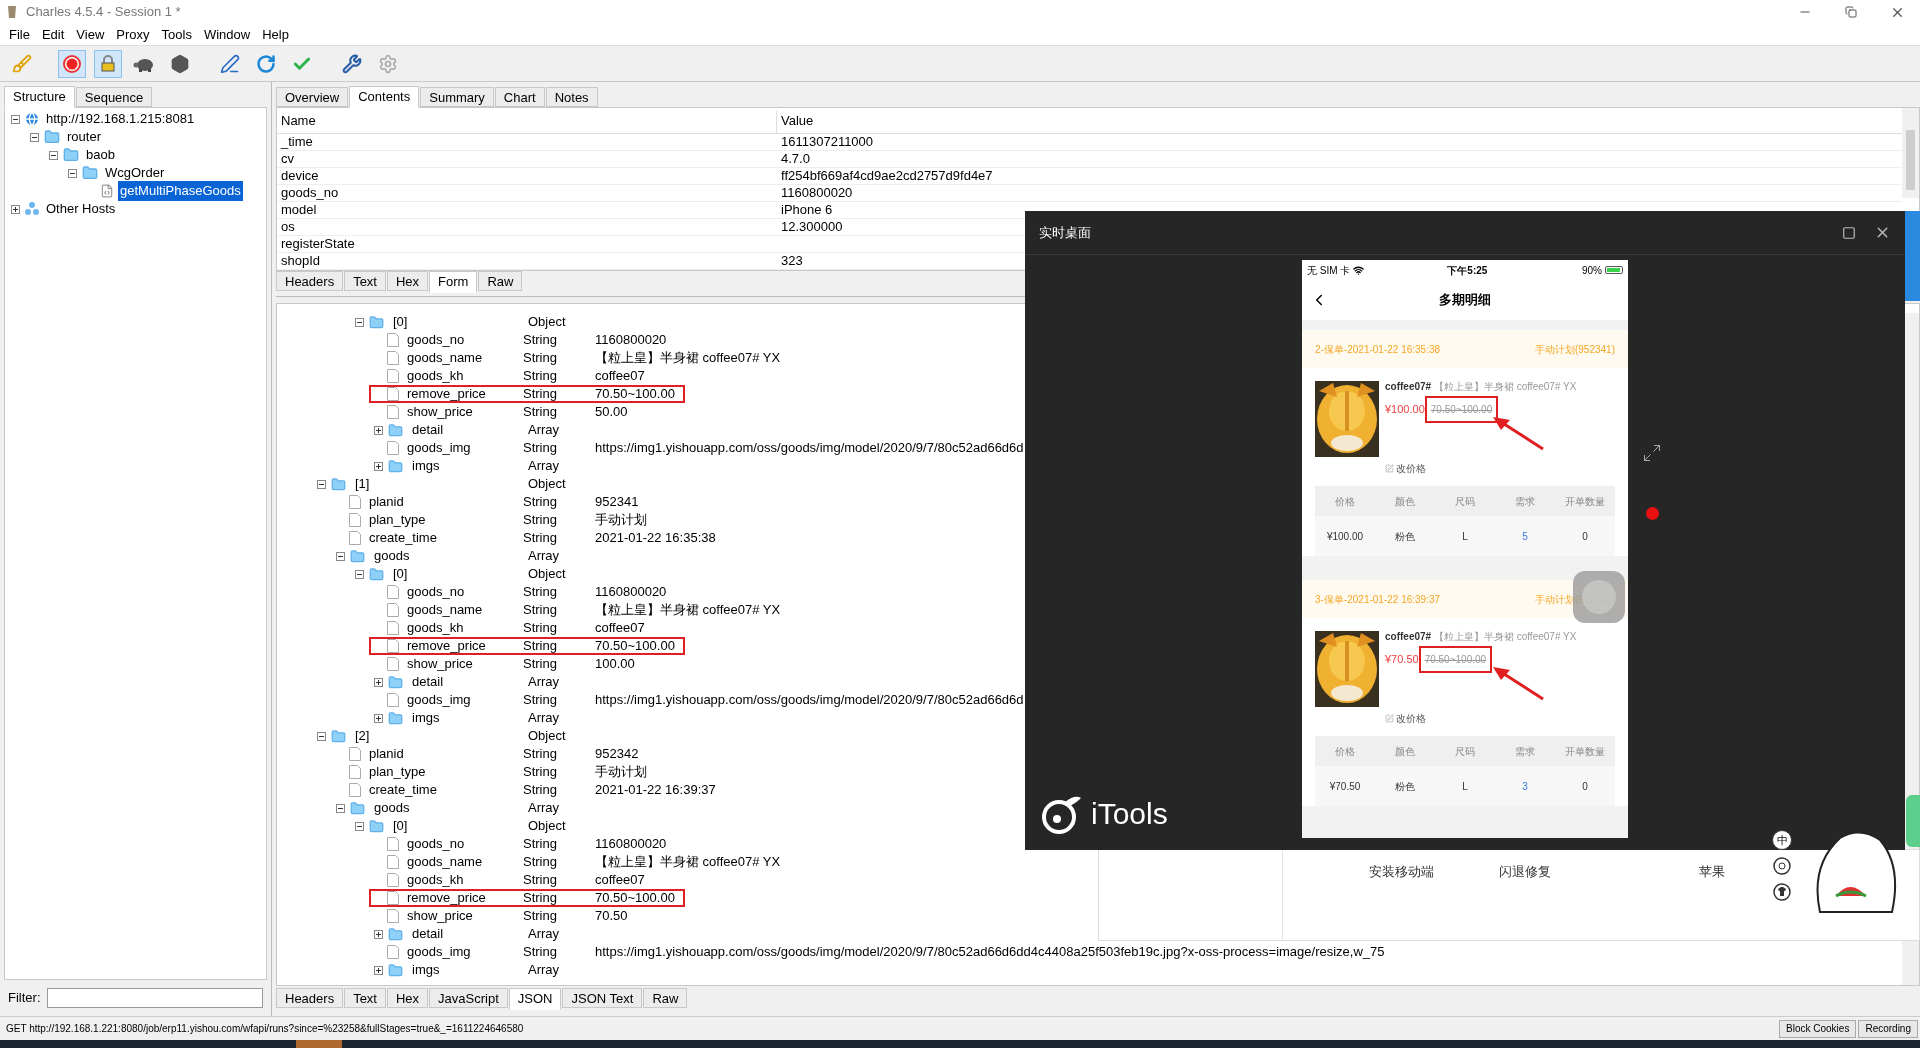 The height and width of the screenshot is (1048, 1920). Describe the element at coordinates (312, 97) in the screenshot. I see `tab: Overview` at that location.